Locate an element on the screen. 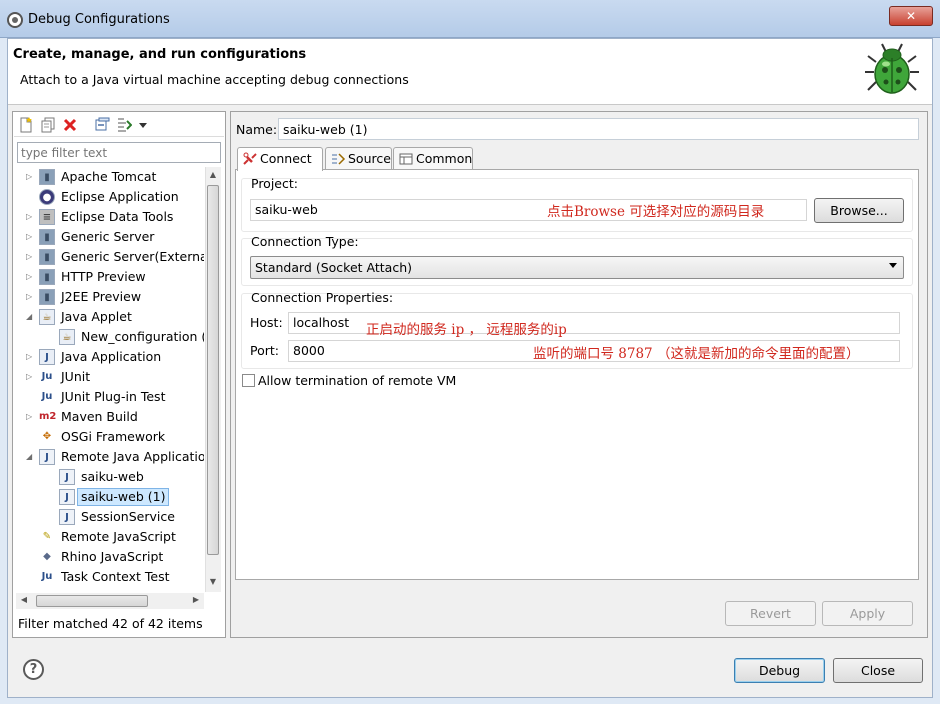 This screenshot has height=704, width=940. tree-item: ▷ J Java Application is located at coordinates (109, 357).